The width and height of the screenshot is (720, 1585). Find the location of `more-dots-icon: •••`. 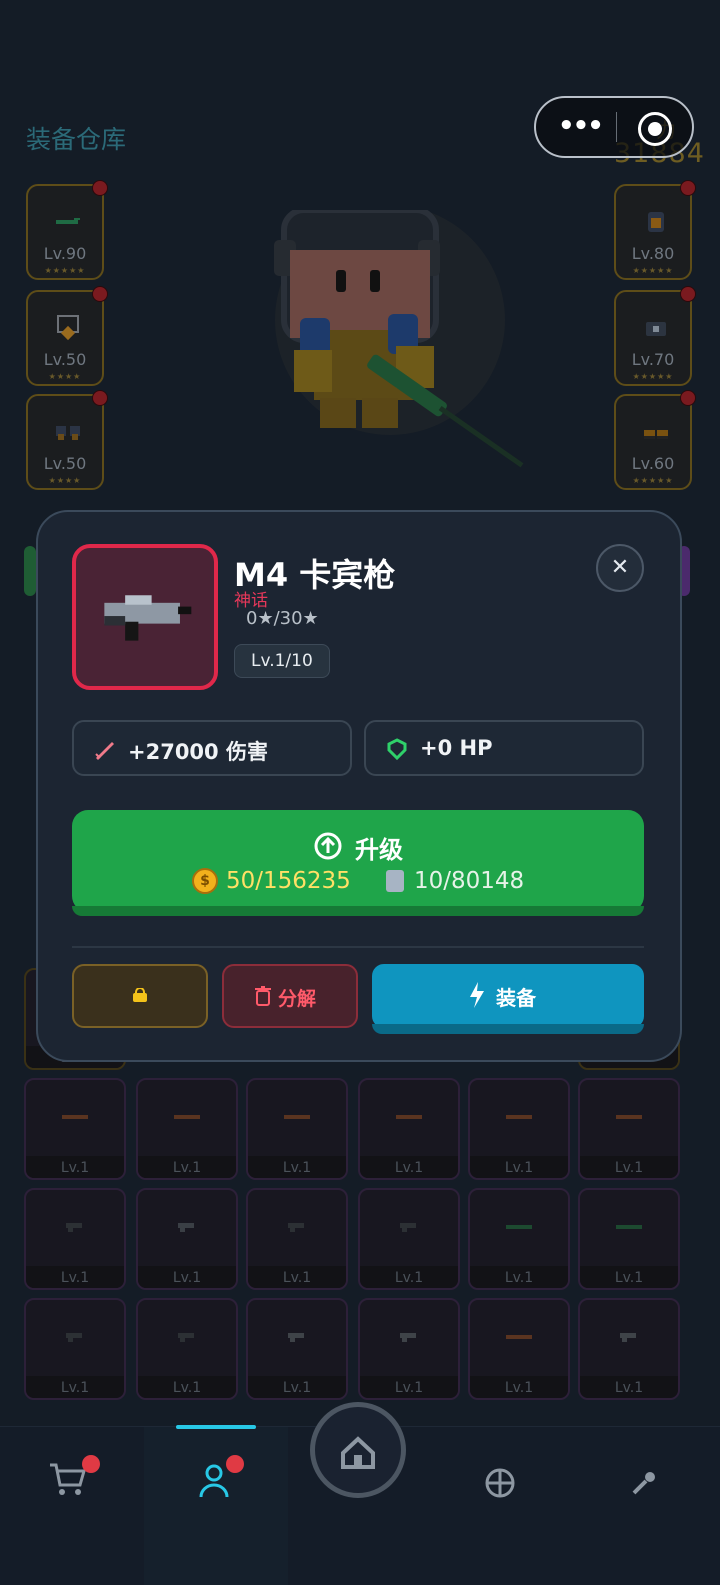

more-dots-icon: ••• is located at coordinates (581, 126).